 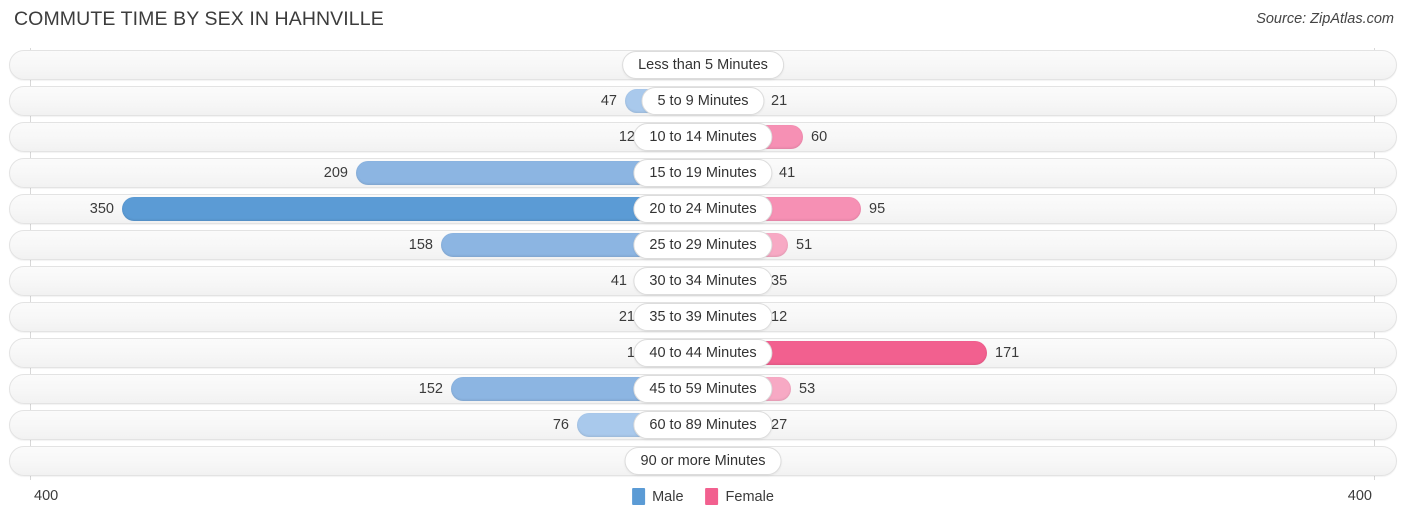 What do you see at coordinates (779, 425) in the screenshot?
I see `value-label-female: 27` at bounding box center [779, 425].